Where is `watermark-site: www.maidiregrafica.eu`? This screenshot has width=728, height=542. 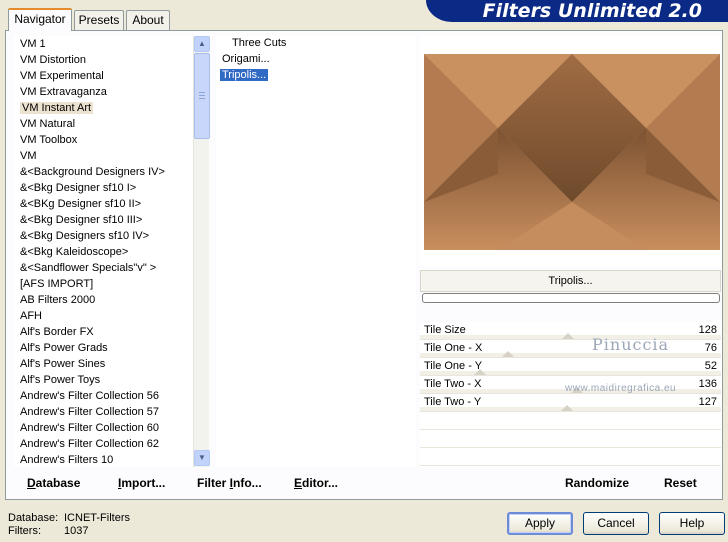
watermark-site: www.maidiregrafica.eu is located at coordinates (621, 388).